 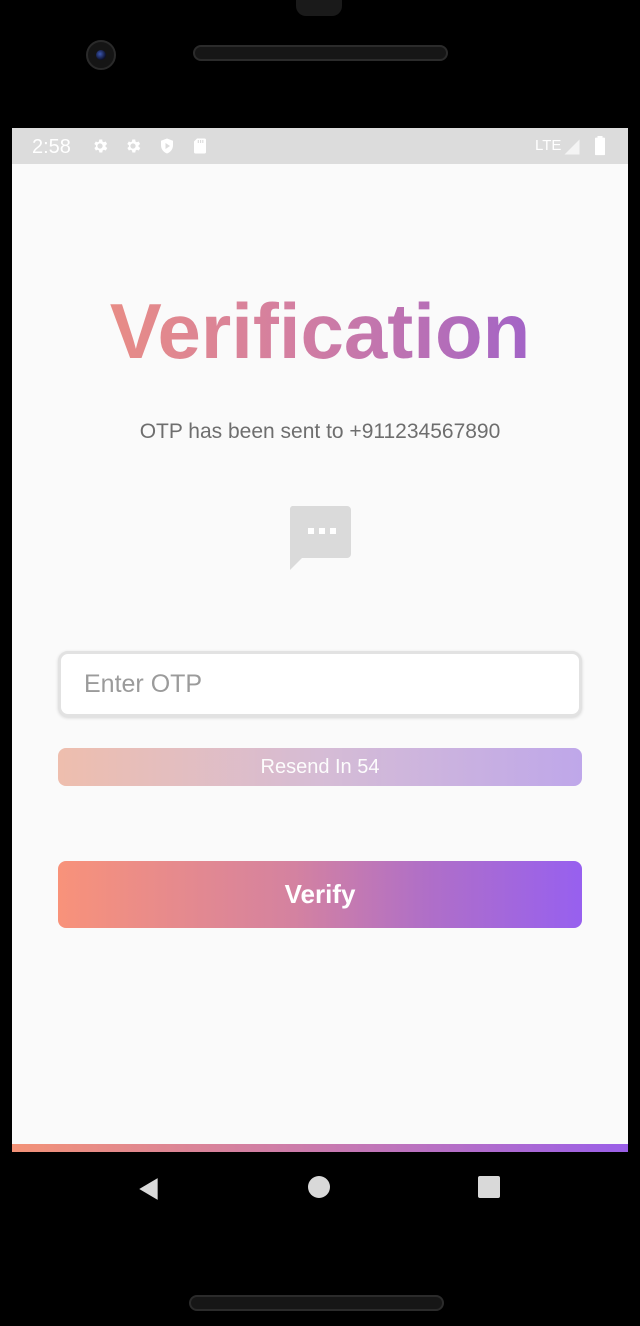 I want to click on verify-button: Verify, so click(x=320, y=894).